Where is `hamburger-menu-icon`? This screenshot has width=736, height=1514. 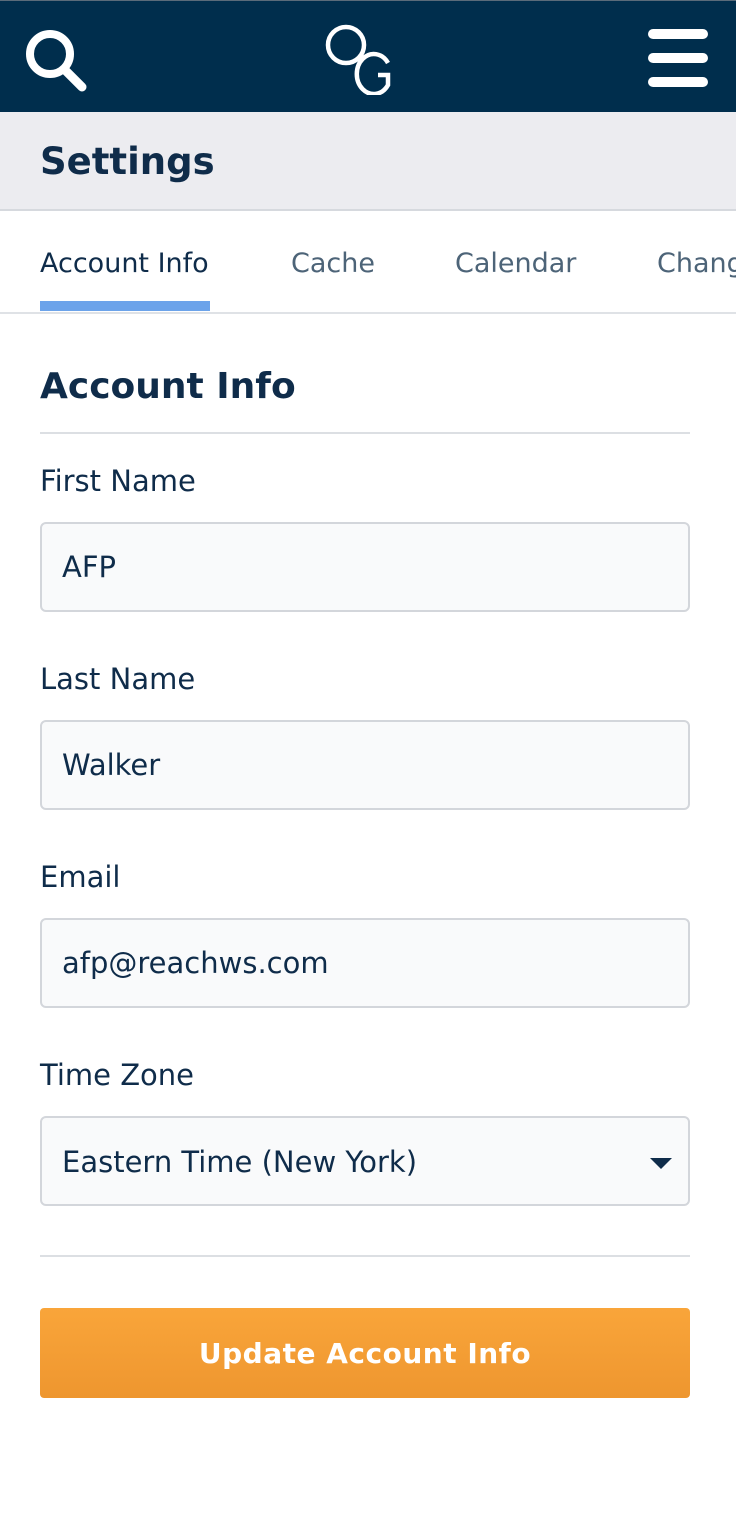
hamburger-menu-icon is located at coordinates (678, 34).